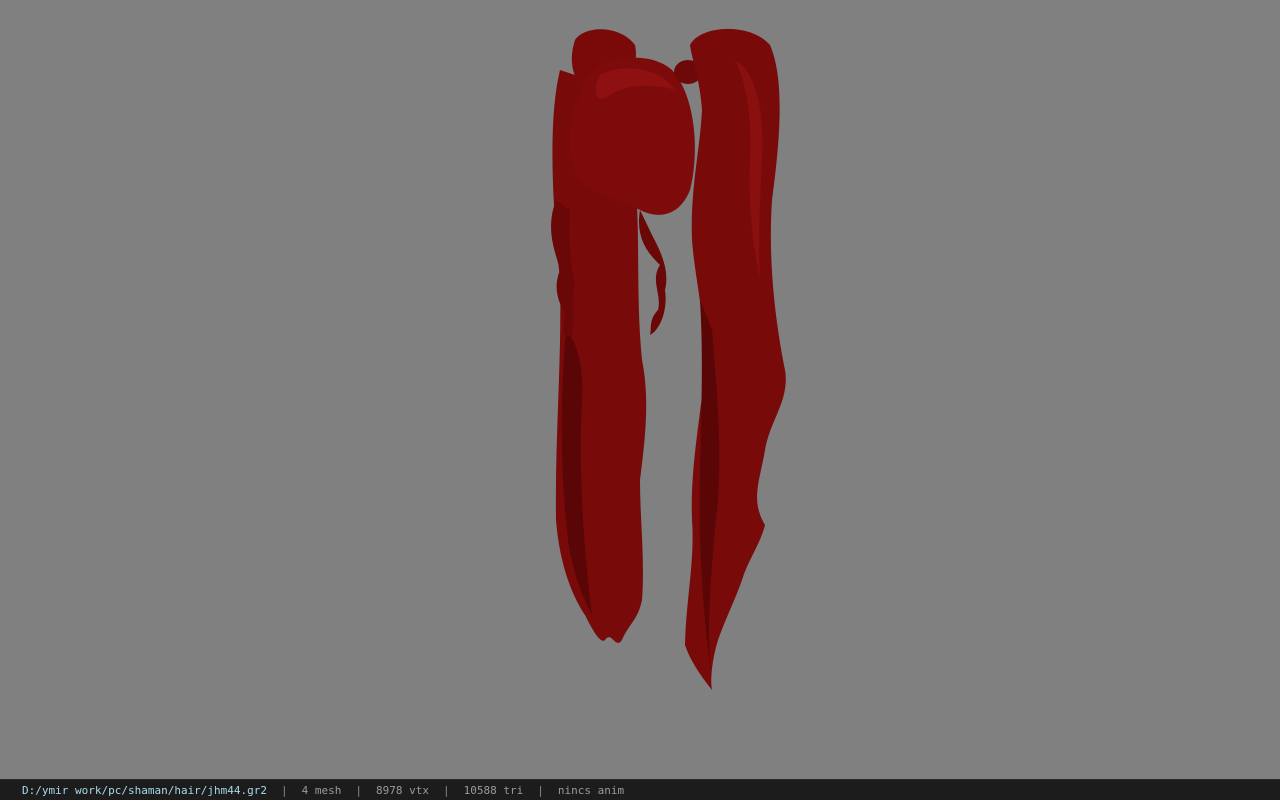 Image resolution: width=1280 pixels, height=800 pixels. I want to click on mesh-count: 4 mesh, so click(321, 790).